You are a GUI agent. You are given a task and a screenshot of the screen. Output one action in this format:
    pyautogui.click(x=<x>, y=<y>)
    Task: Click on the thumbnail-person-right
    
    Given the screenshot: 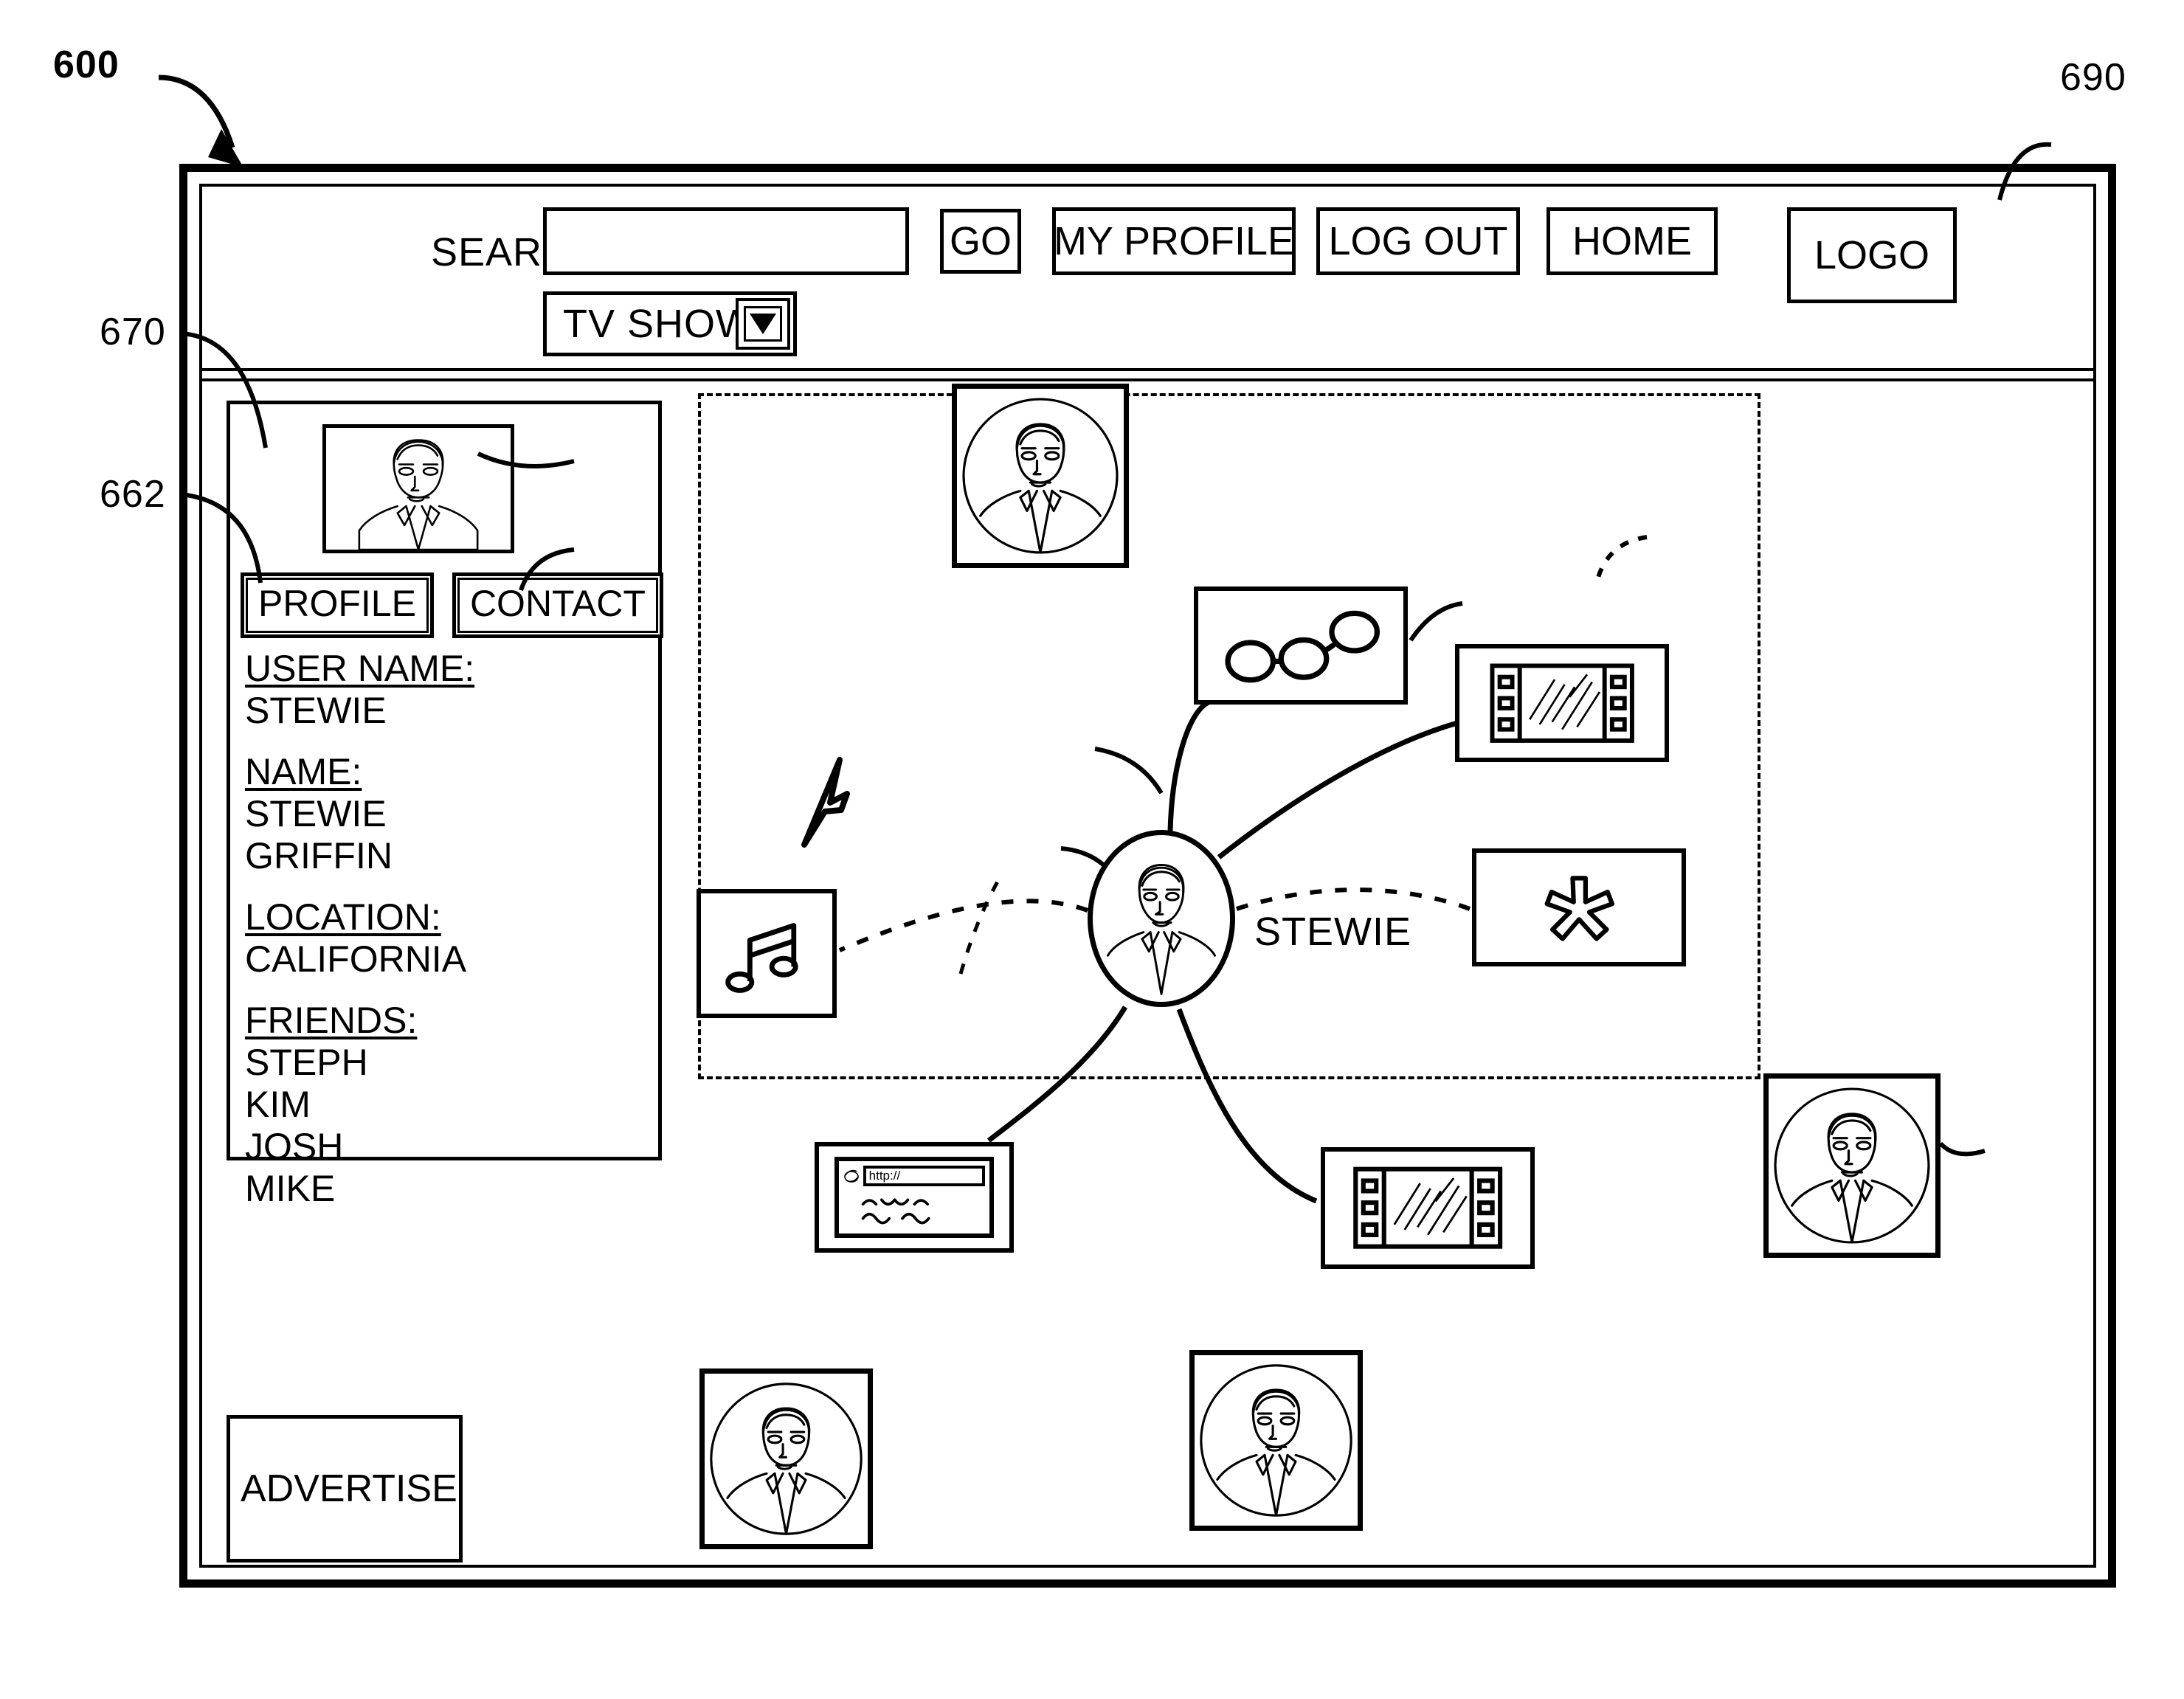 What is the action you would take?
    pyautogui.click(x=1852, y=1165)
    